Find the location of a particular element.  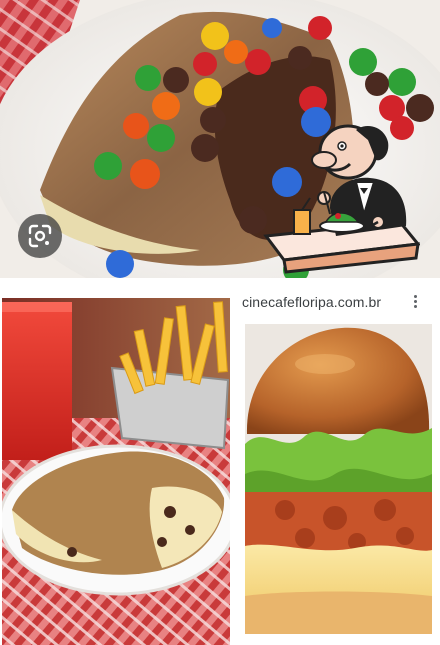

result-source-header: cinecafefloripa.com.br is located at coordinates (338, 303).